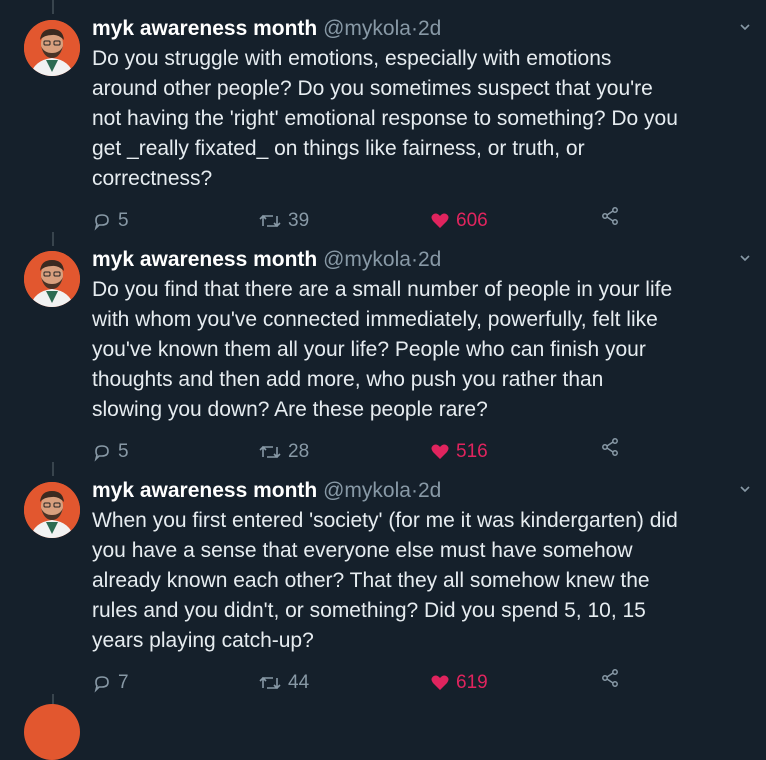  I want to click on like-count: 606, so click(472, 220).